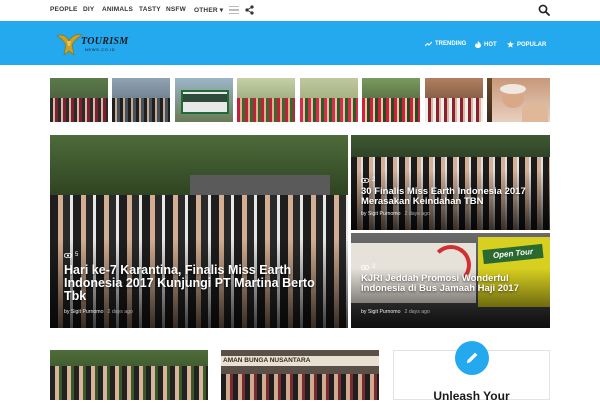 This screenshot has height=403, width=600. I want to click on nav-item-tasty: TASTY, so click(150, 9).